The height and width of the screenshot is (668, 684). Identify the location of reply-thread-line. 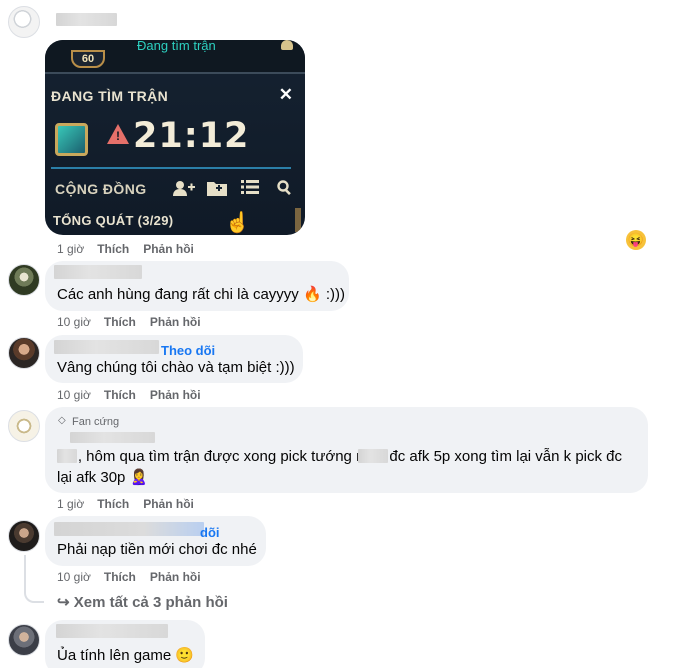
(34, 579).